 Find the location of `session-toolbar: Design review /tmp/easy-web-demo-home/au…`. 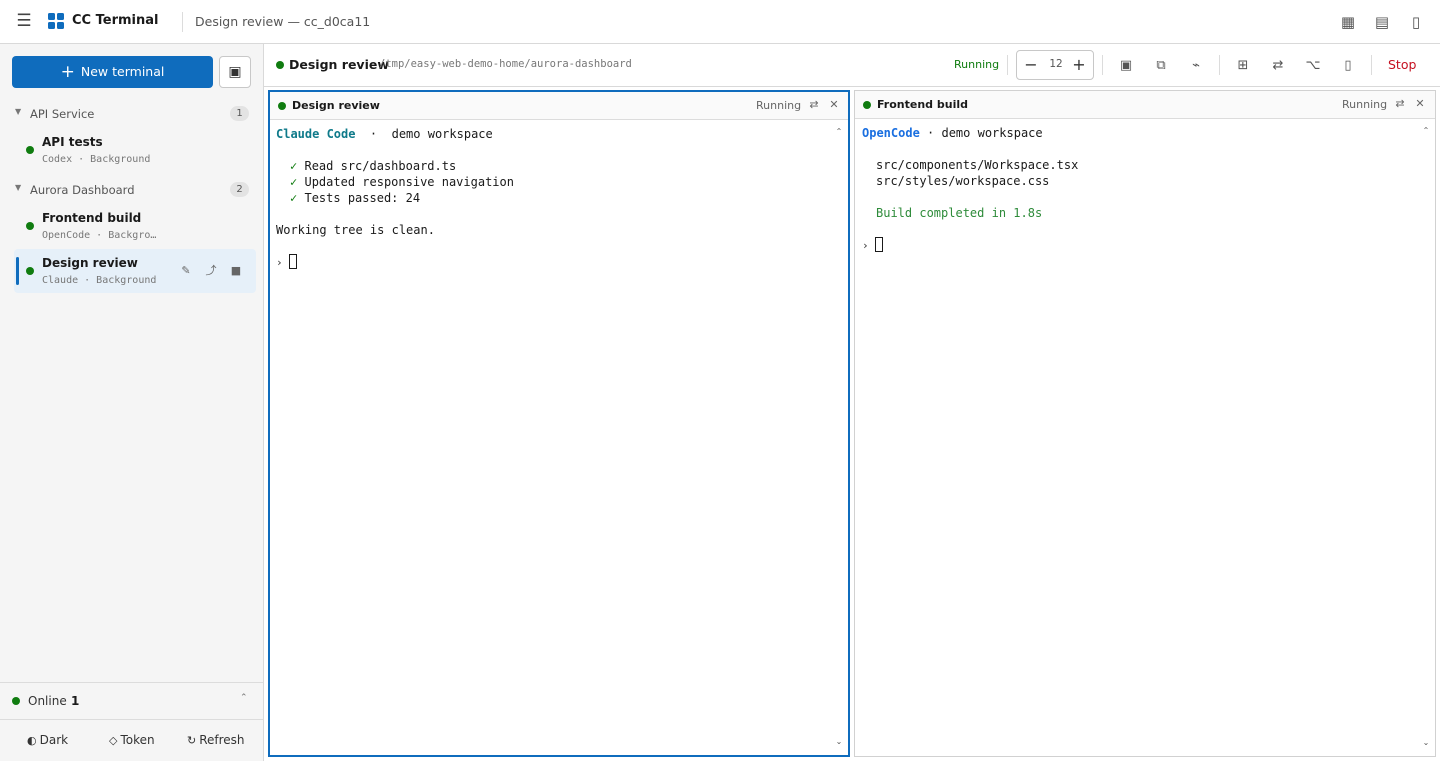

session-toolbar: Design review /tmp/easy-web-demo-home/au… is located at coordinates (852, 65).